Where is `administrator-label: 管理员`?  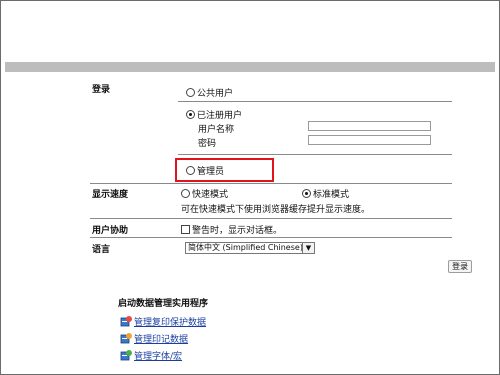
administrator-label: 管理员 is located at coordinates (211, 172).